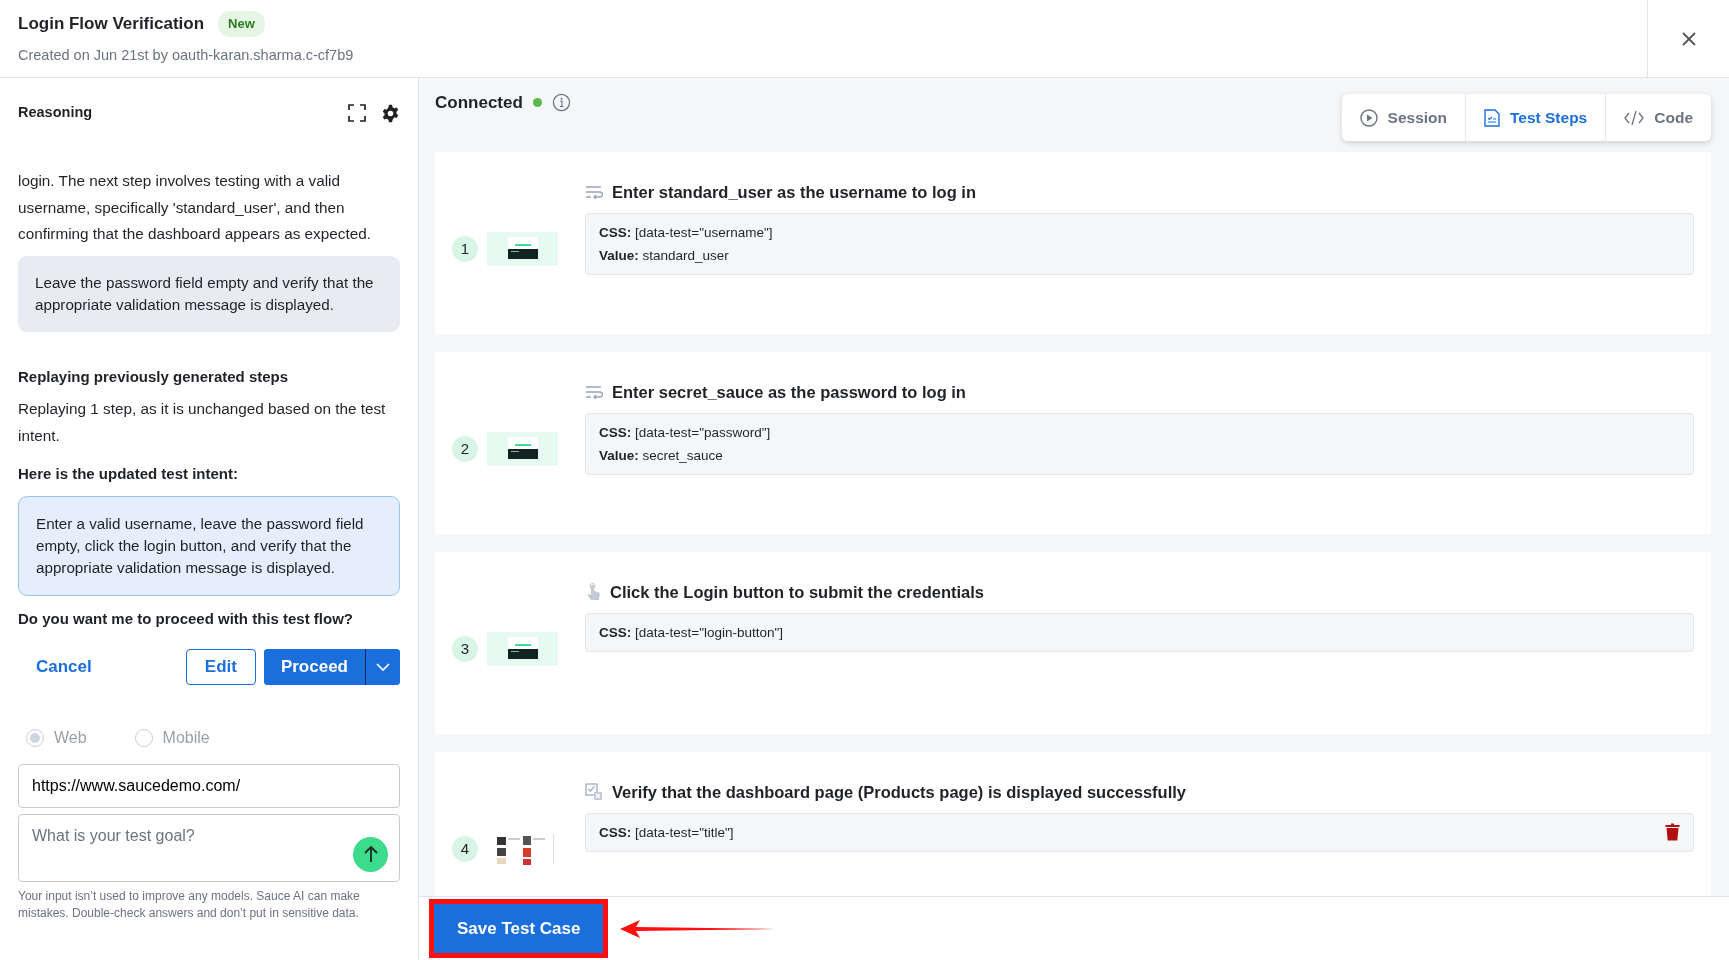 Image resolution: width=1729 pixels, height=960 pixels. What do you see at coordinates (189, 904) in the screenshot?
I see `disclaimer-text: Your input isn’t used to improve any models. Sauce AI can make mistakes. Double-check answers and don’t put in sensitive data.` at bounding box center [189, 904].